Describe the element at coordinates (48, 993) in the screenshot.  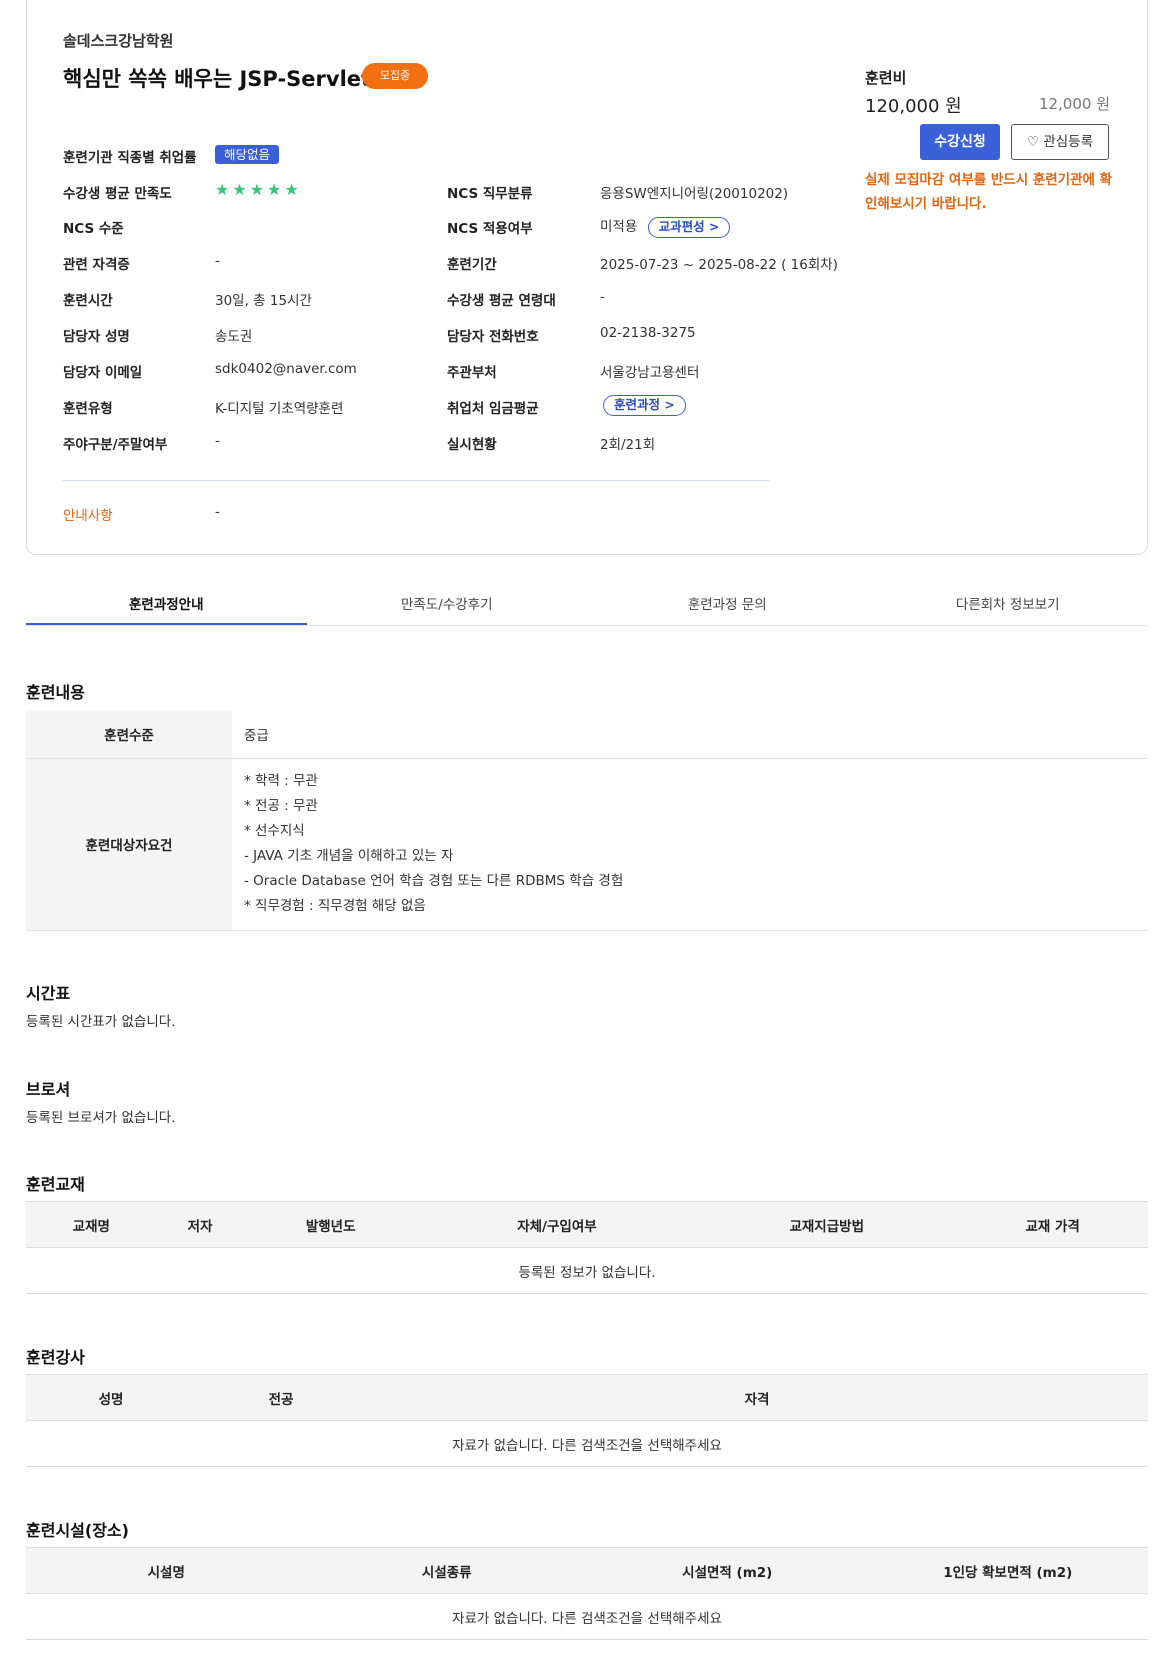
I see `timetable-heading: 시간표` at that location.